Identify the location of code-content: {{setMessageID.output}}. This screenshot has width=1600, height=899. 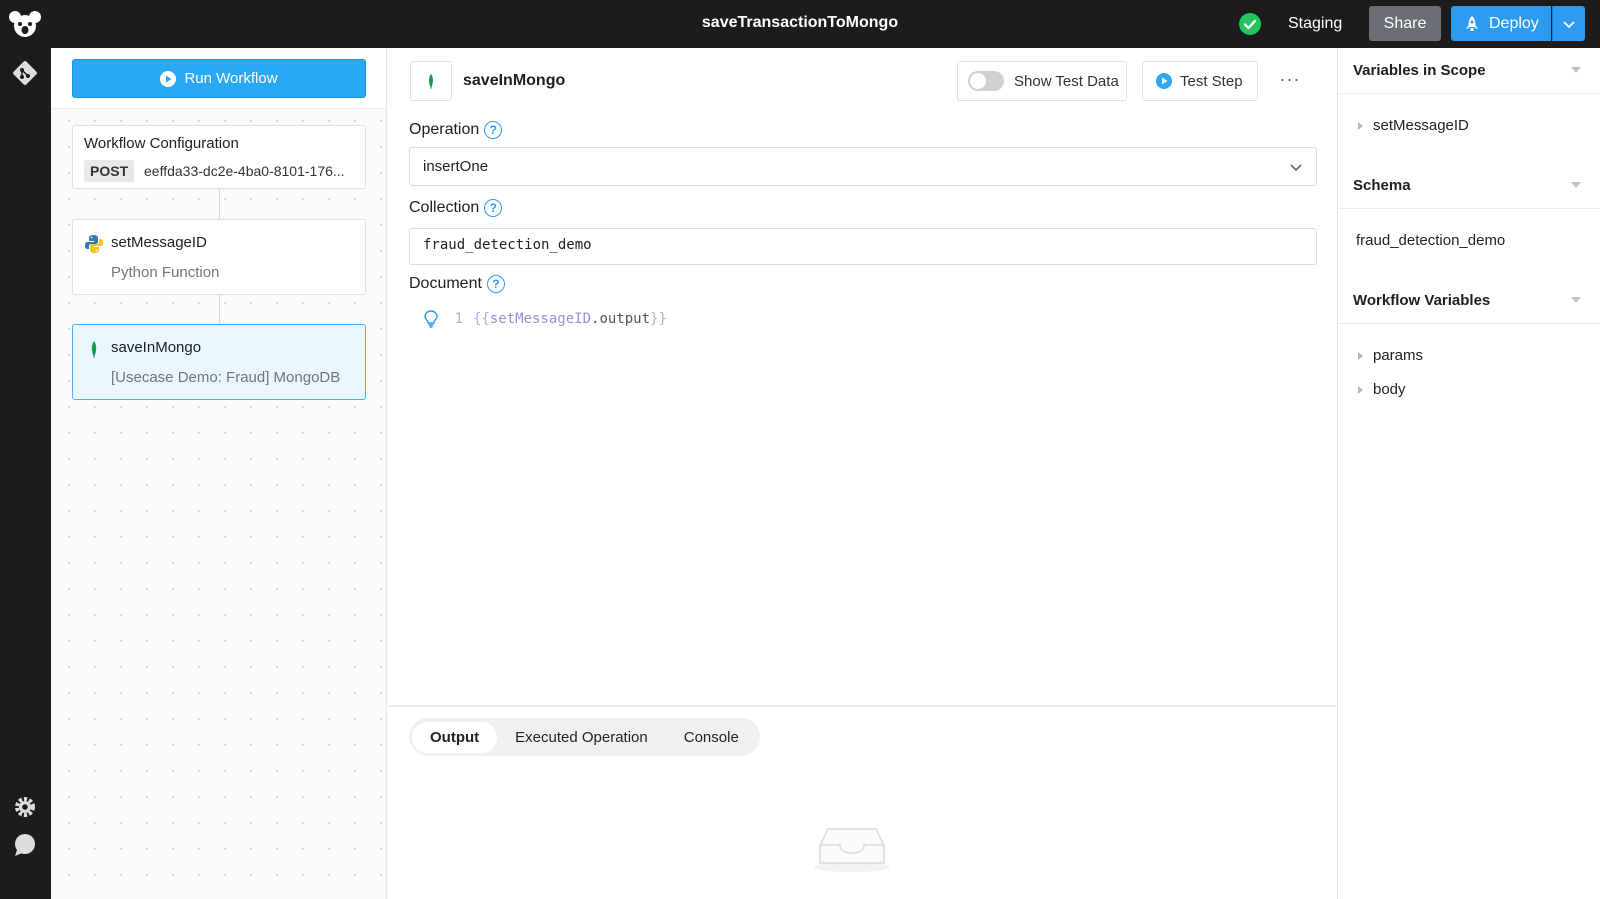
(570, 319).